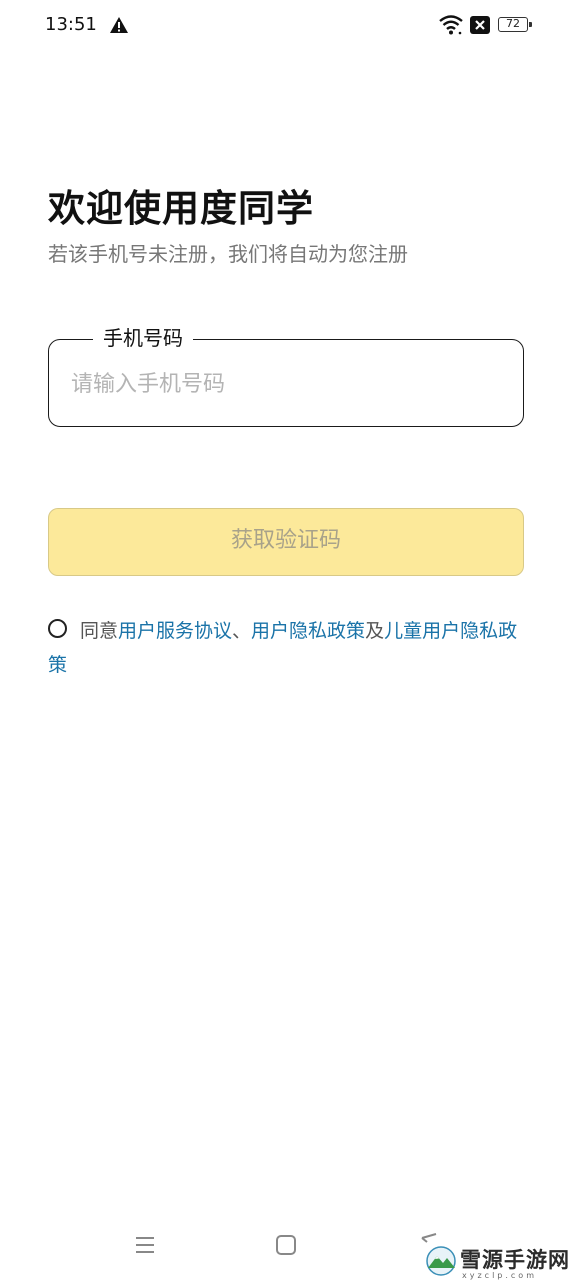 The height and width of the screenshot is (1280, 572). What do you see at coordinates (143, 338) in the screenshot?
I see `phone-field-label: 手机号码` at bounding box center [143, 338].